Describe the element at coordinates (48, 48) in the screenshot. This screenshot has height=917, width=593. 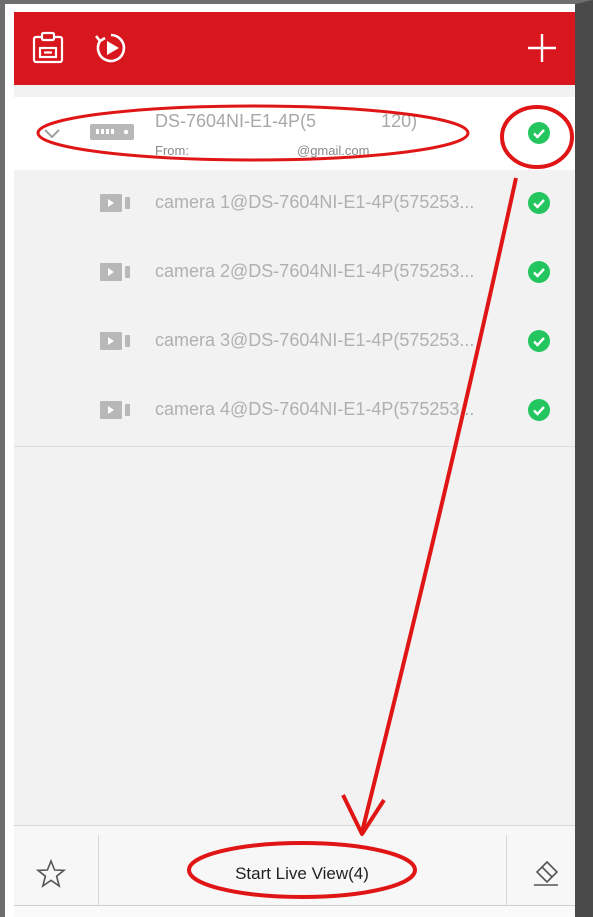
I see `clipboard-icon` at that location.